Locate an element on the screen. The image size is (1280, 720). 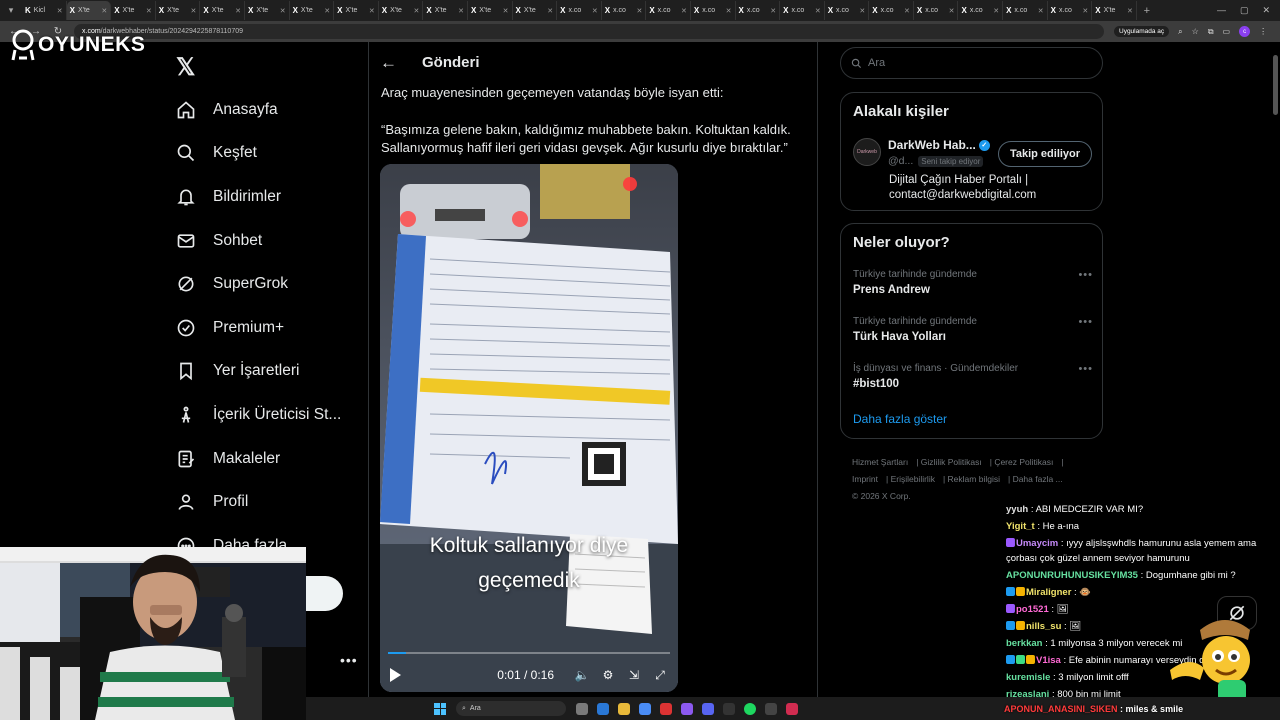
nav-item-bookmarks: Yer İşaretleri is located at coordinates (258, 372).